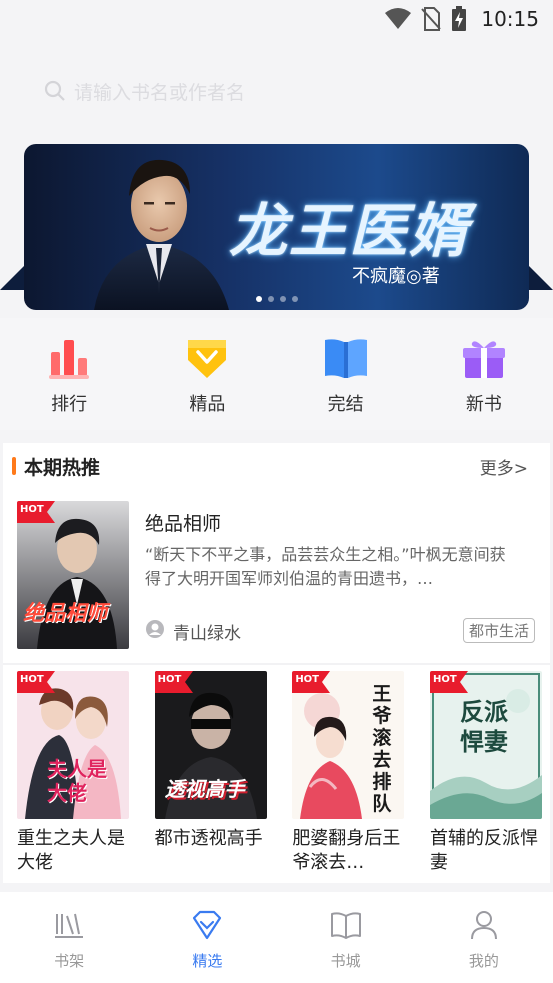  I want to click on bottom-tab-bar: 书架 精选 书城 我的, so click(276, 937).